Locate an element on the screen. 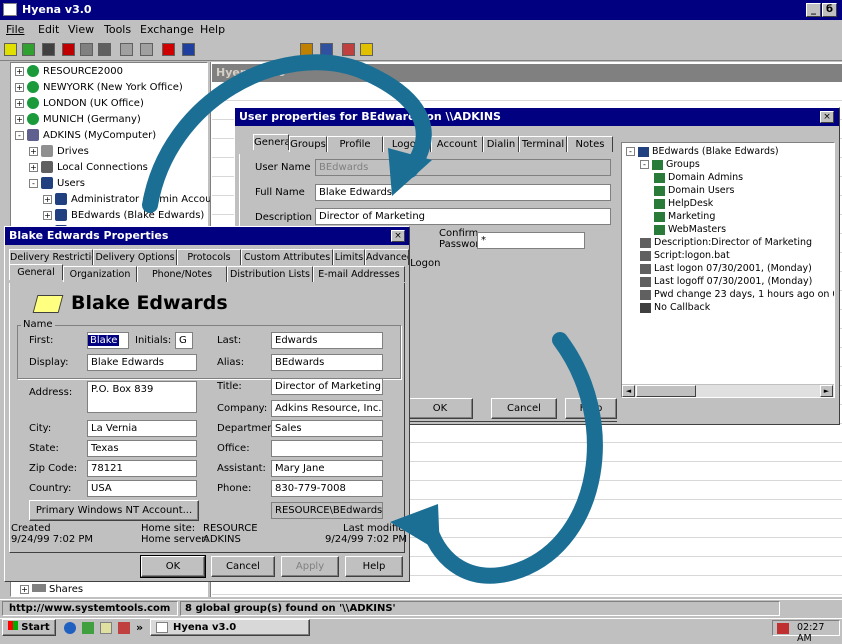  taskbar-app-icon is located at coordinates (162, 627).